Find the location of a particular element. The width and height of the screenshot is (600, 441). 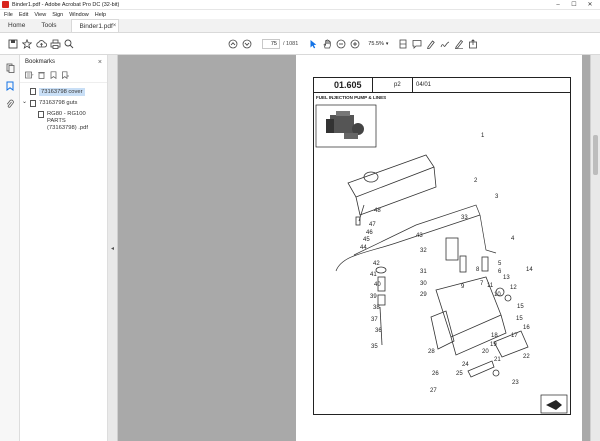

menu-window: Window is located at coordinates (79, 15).